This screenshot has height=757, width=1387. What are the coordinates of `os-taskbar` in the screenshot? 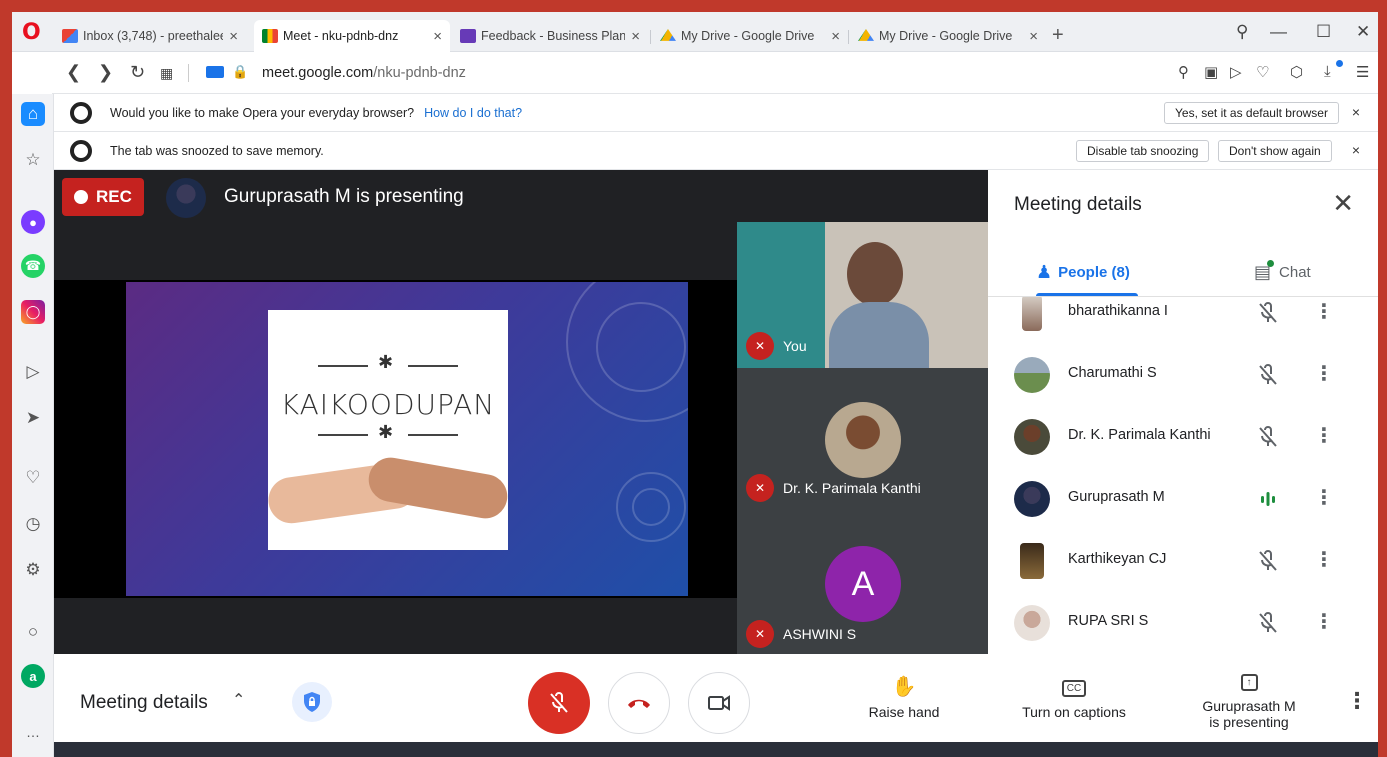 It's located at (716, 749).